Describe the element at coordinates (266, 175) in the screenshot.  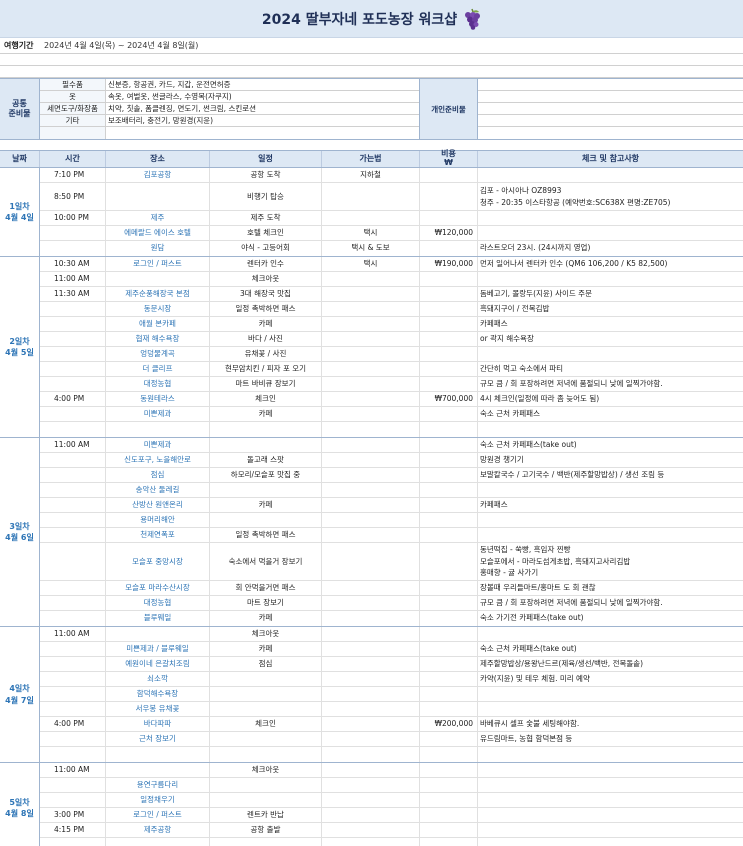
I see `schedule-cell: 공항 도착` at that location.